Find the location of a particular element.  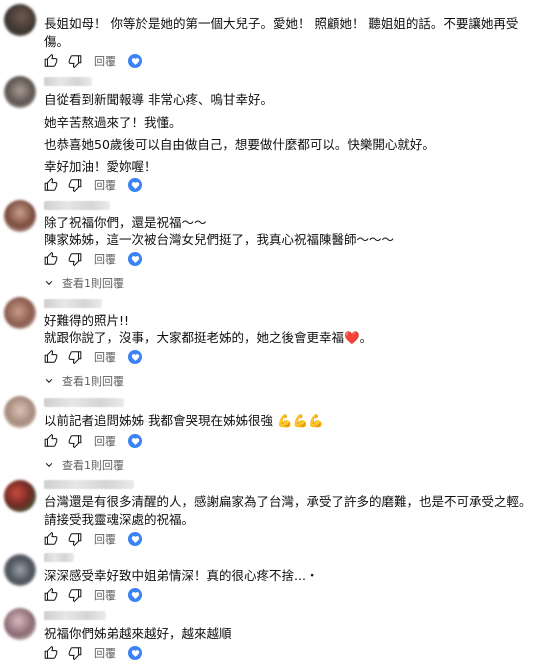

comment-text-body: 以前記者追問姊姊 我都會哭現在姊姊很強 is located at coordinates (158, 420).